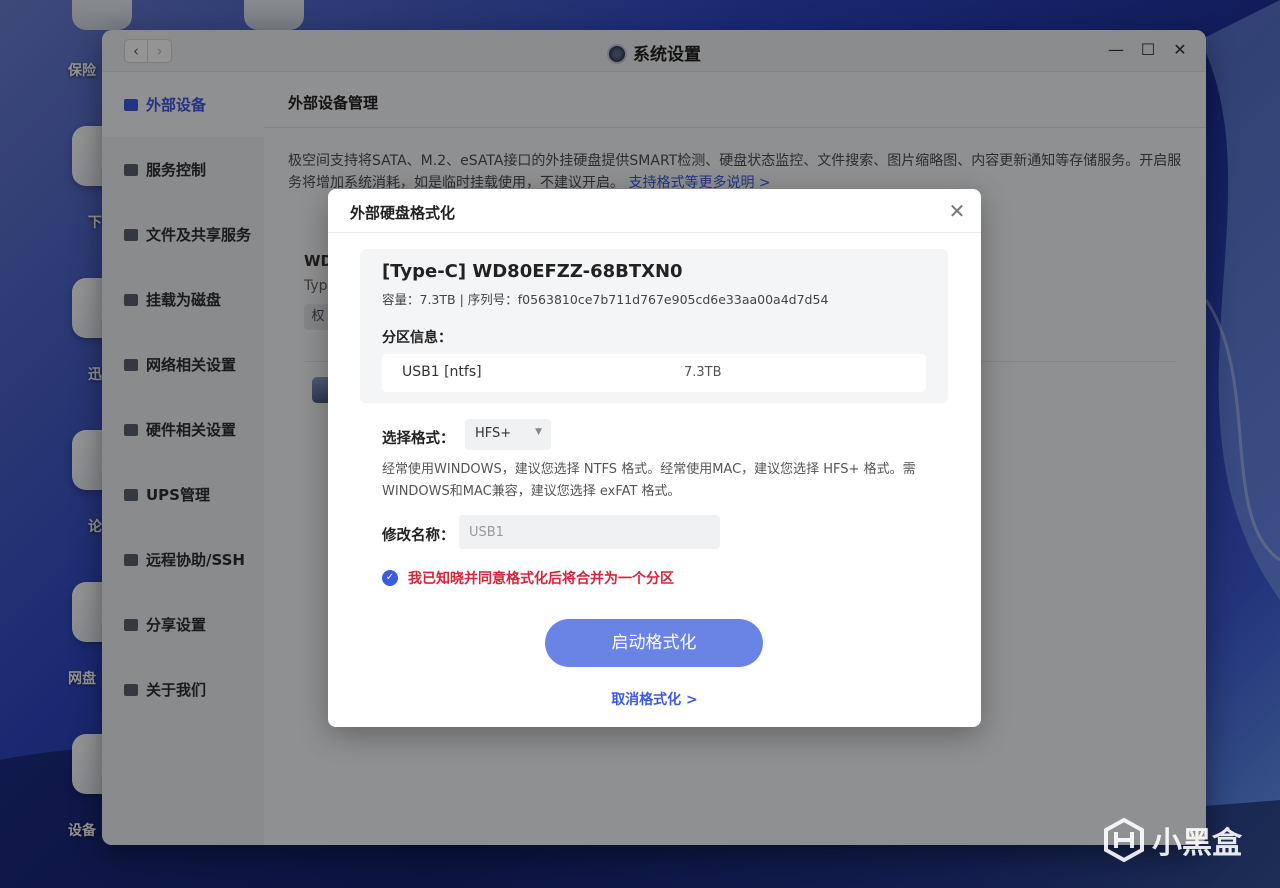 This screenshot has width=1280, height=888. I want to click on disk-name: [Type-C] WD80EFZZ-68BTXN0, so click(532, 271).